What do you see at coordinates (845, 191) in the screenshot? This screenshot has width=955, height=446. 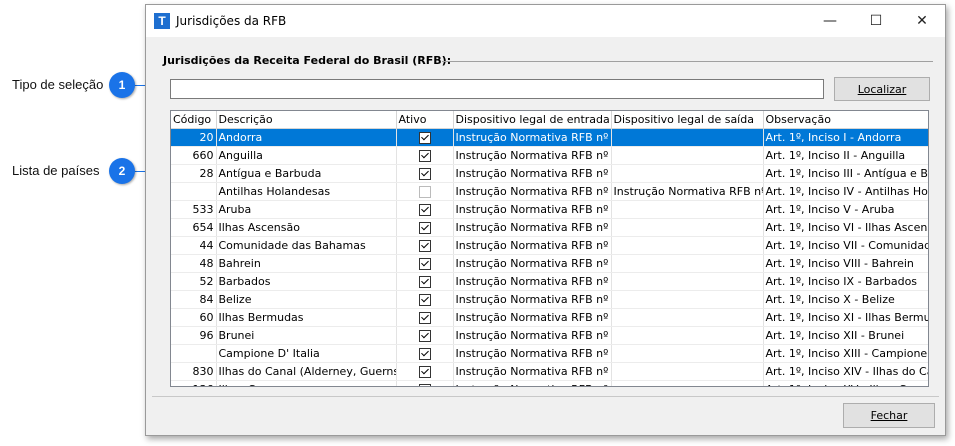 I see `cell-observacao: Art. 1º, Inciso IV - Antilhas Holandesas` at bounding box center [845, 191].